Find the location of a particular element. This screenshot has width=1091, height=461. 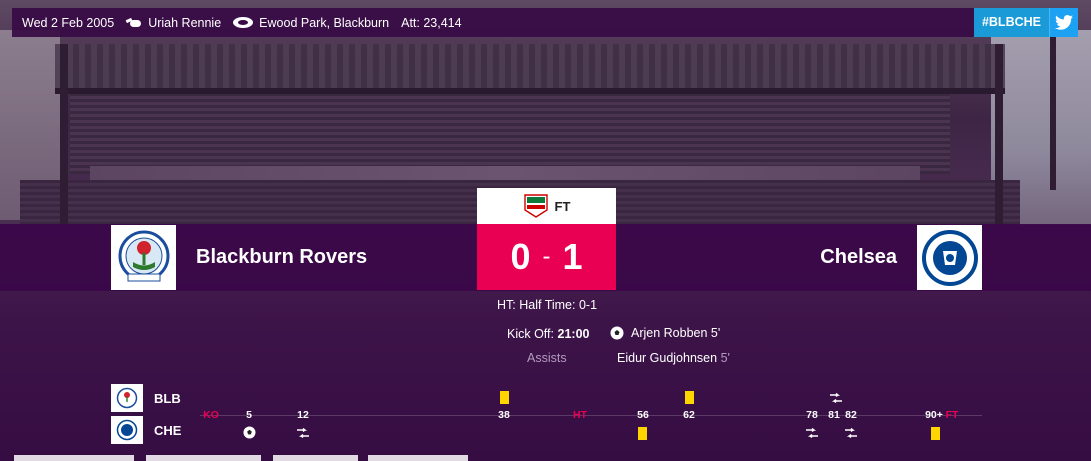

timeline-minute: 81 is located at coordinates (834, 415).